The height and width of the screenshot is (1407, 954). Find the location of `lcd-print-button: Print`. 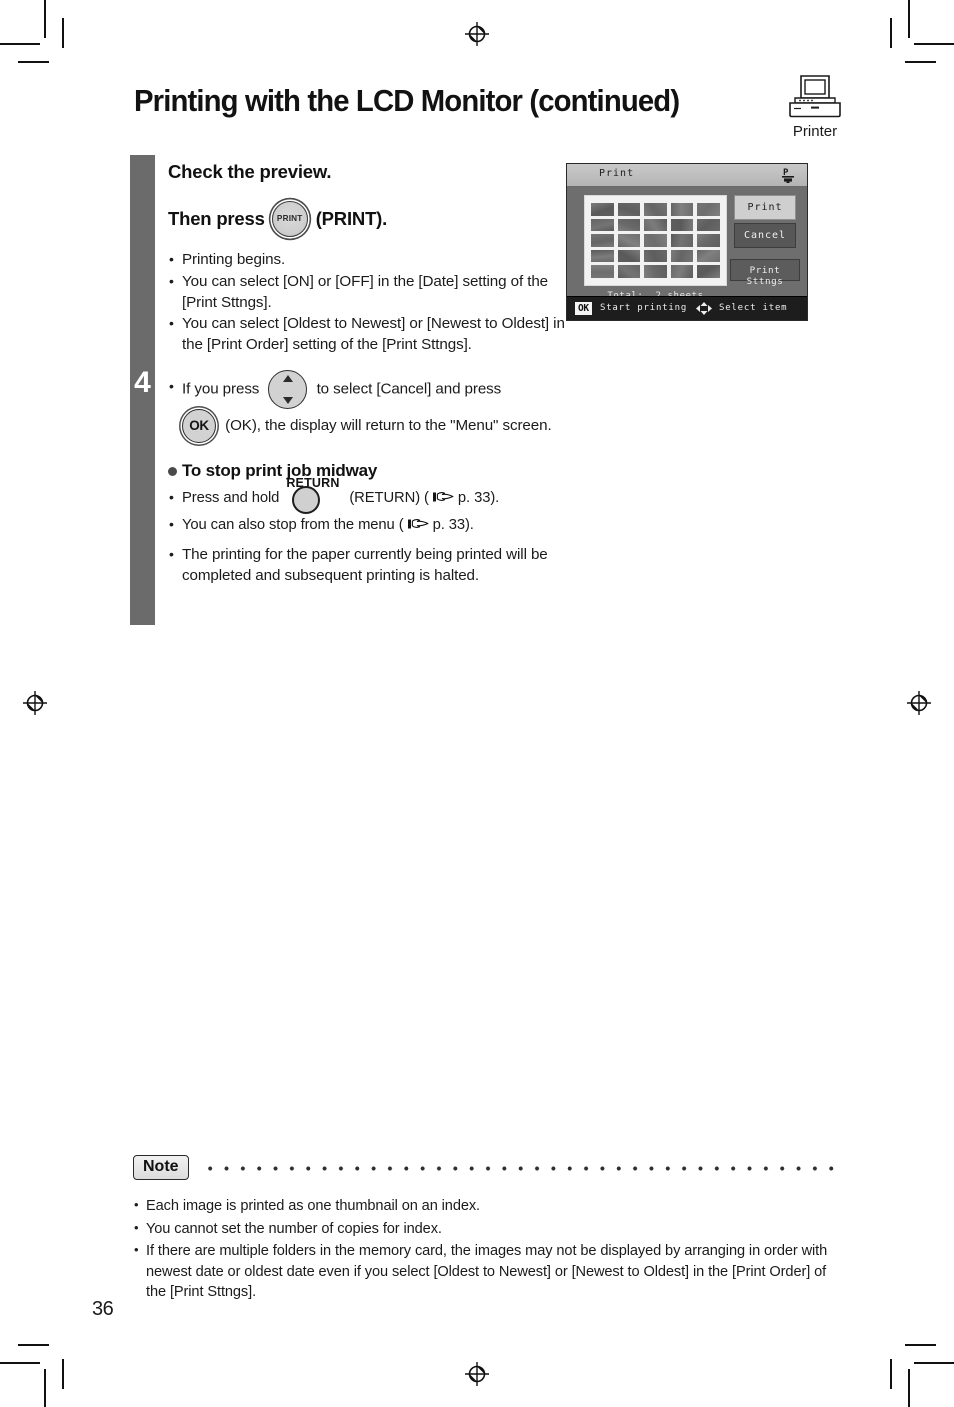

lcd-print-button: Print is located at coordinates (765, 207).